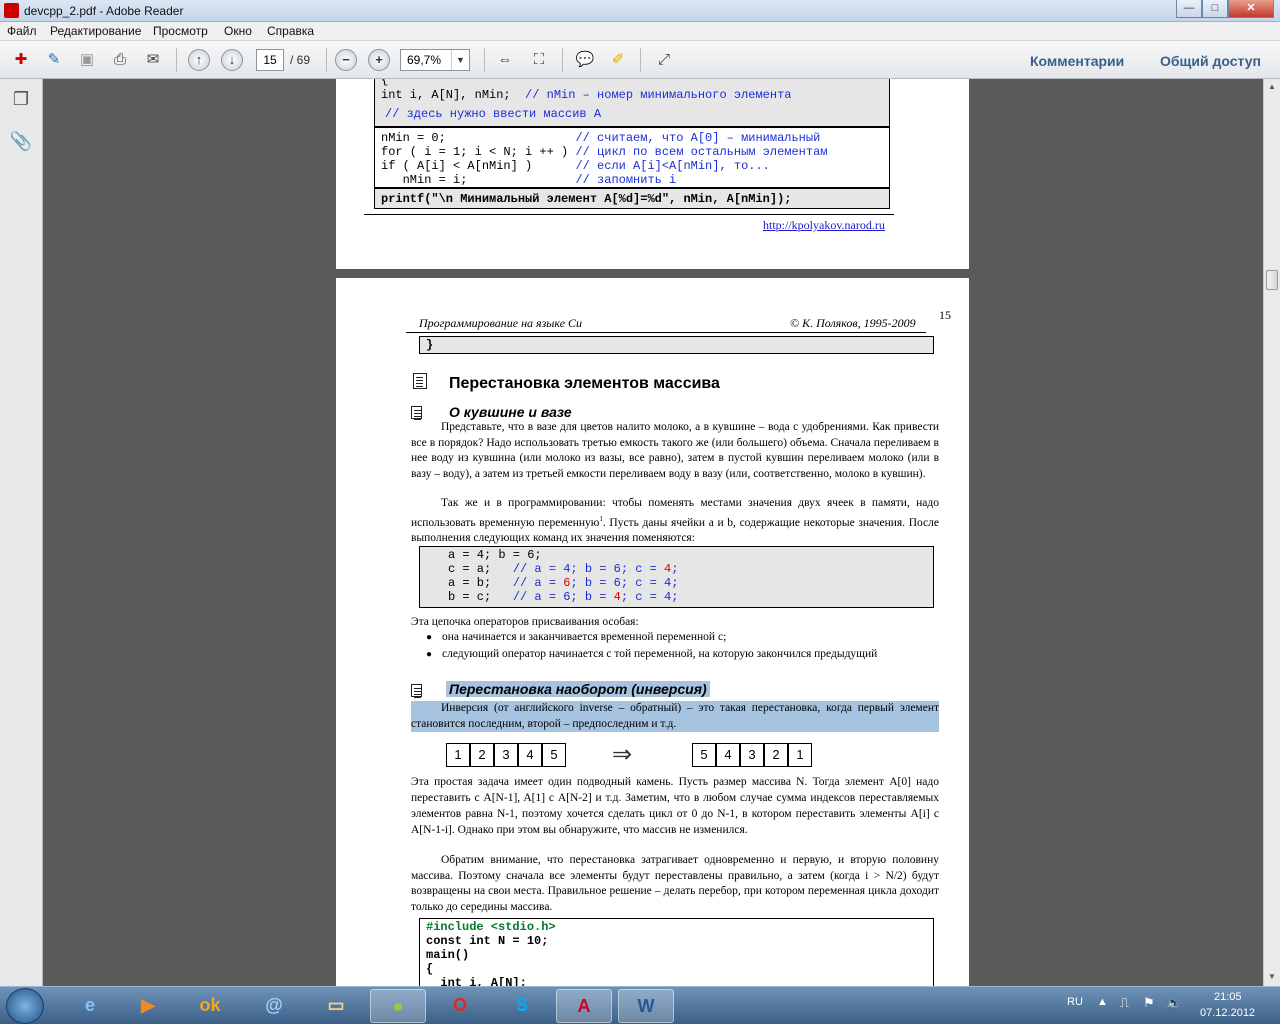  I want to click on odnoklassniki-icon: ok, so click(210, 1006).